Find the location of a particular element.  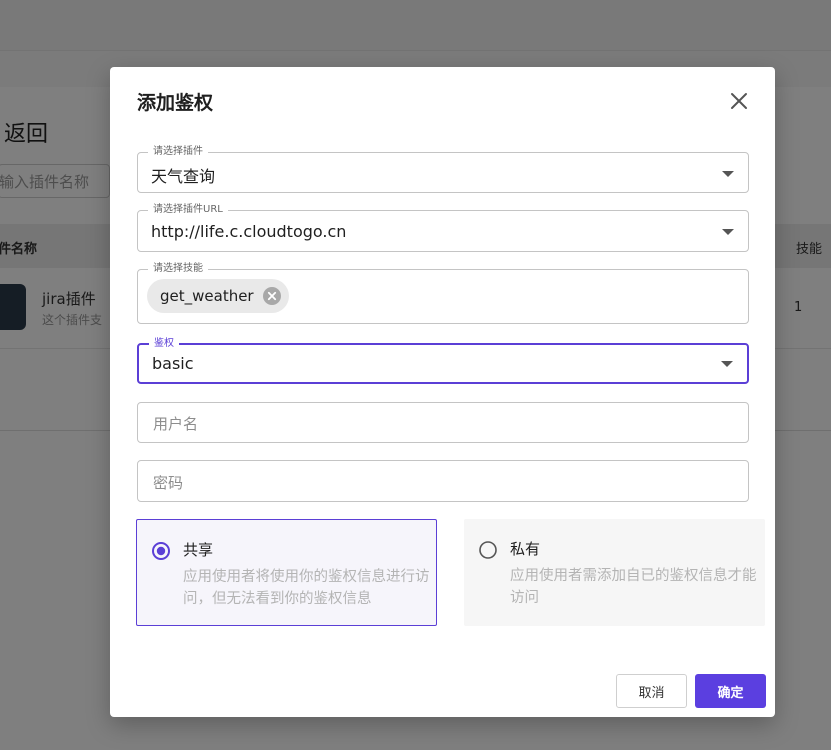

share-option-label: 共享 is located at coordinates (198, 550).